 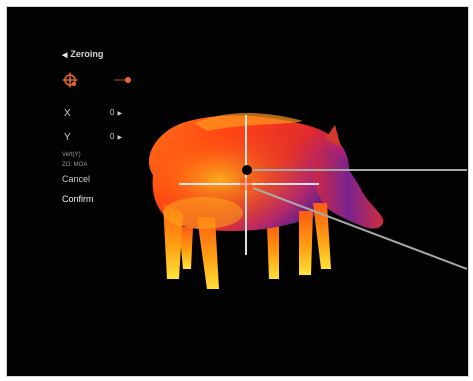 I want to click on zoom-info: ZO: MOA, so click(x=75, y=165).